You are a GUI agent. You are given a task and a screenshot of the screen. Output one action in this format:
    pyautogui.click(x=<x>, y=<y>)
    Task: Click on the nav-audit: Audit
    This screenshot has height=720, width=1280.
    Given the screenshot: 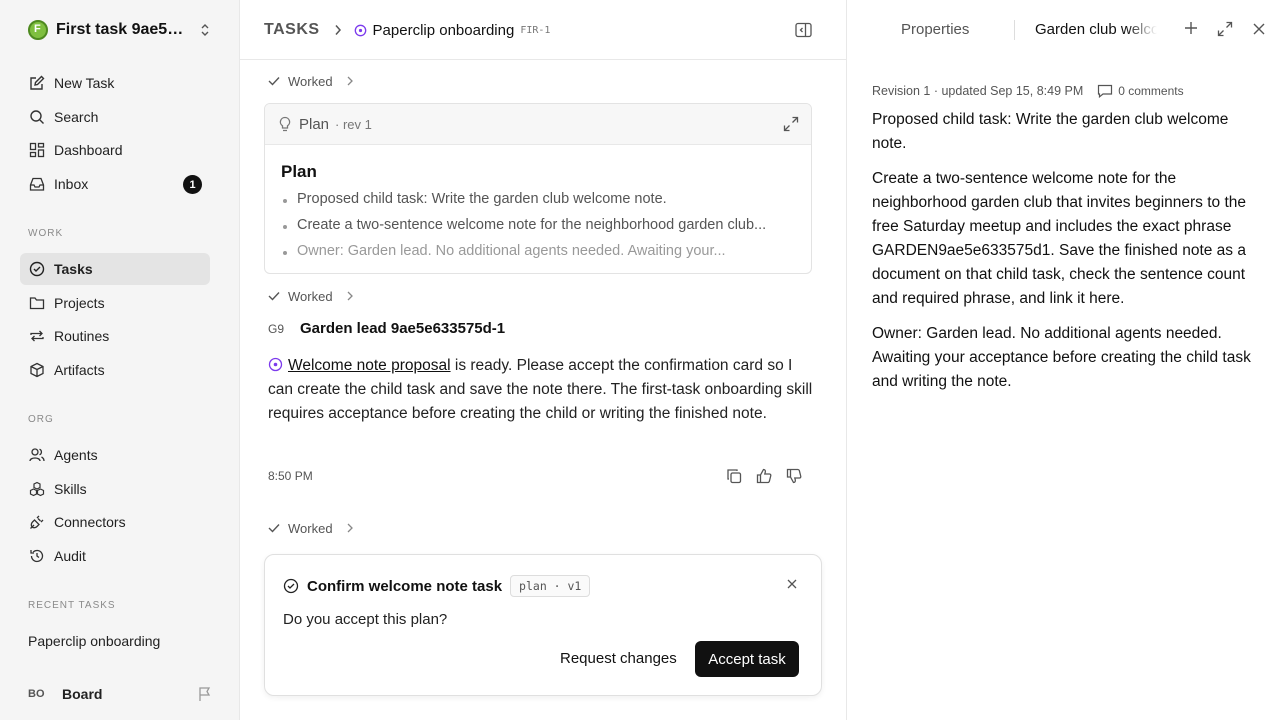 What is the action you would take?
    pyautogui.click(x=115, y=556)
    